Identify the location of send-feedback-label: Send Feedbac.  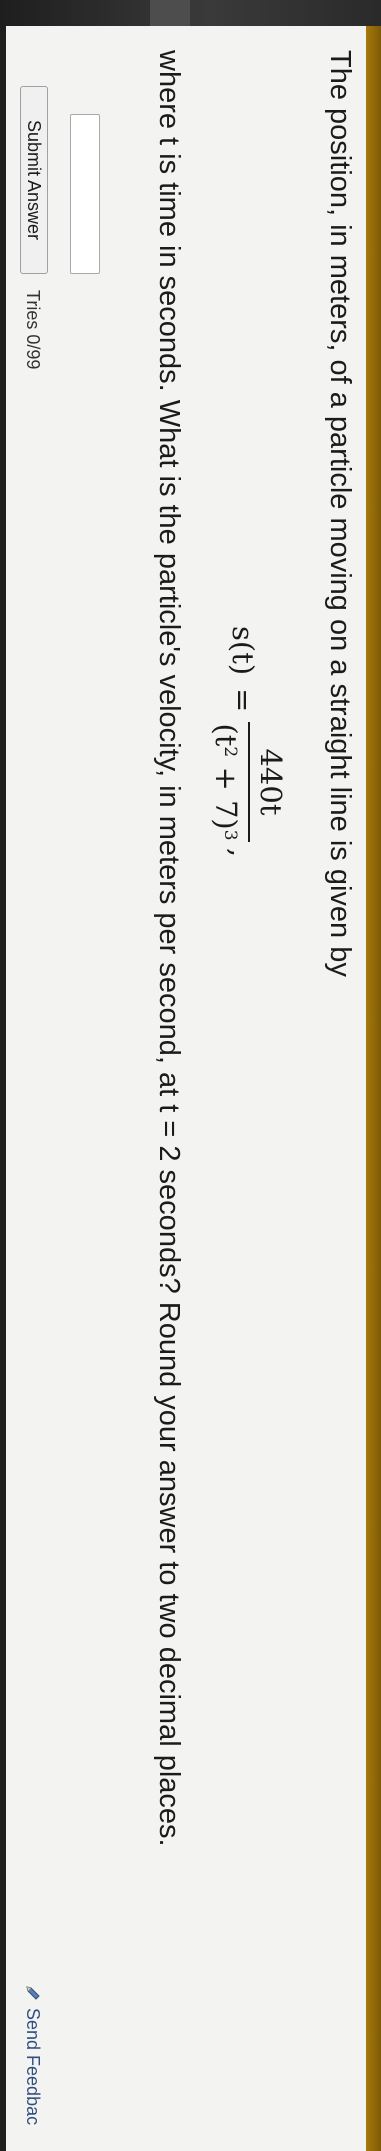
(33, 2067).